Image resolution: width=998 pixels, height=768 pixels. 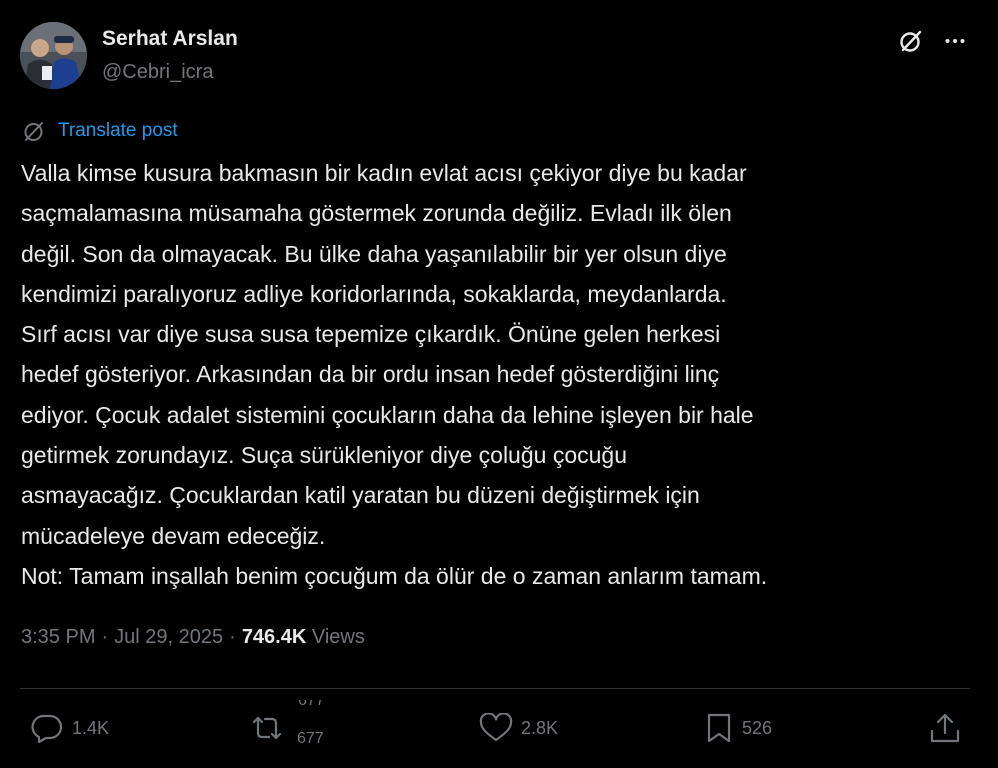 I want to click on heart-icon, so click(x=496, y=727).